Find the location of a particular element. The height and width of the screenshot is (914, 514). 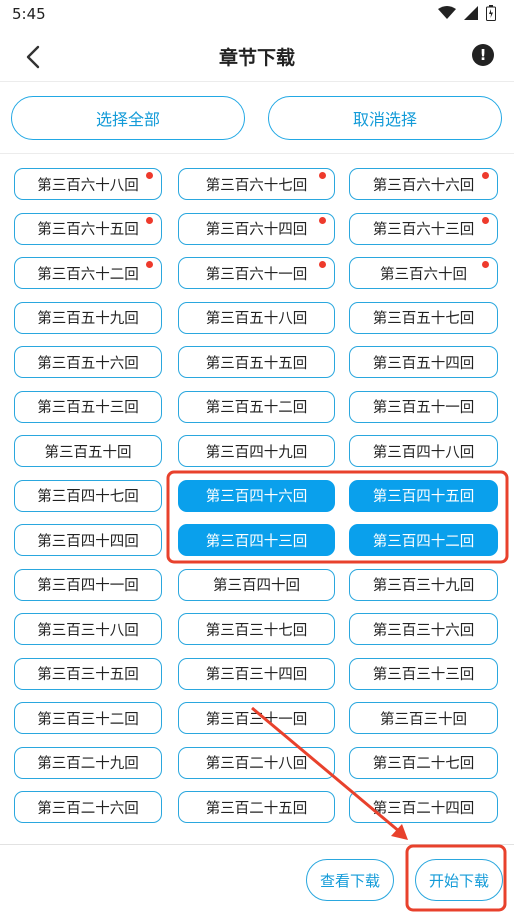

signal-icon is located at coordinates (471, 13).